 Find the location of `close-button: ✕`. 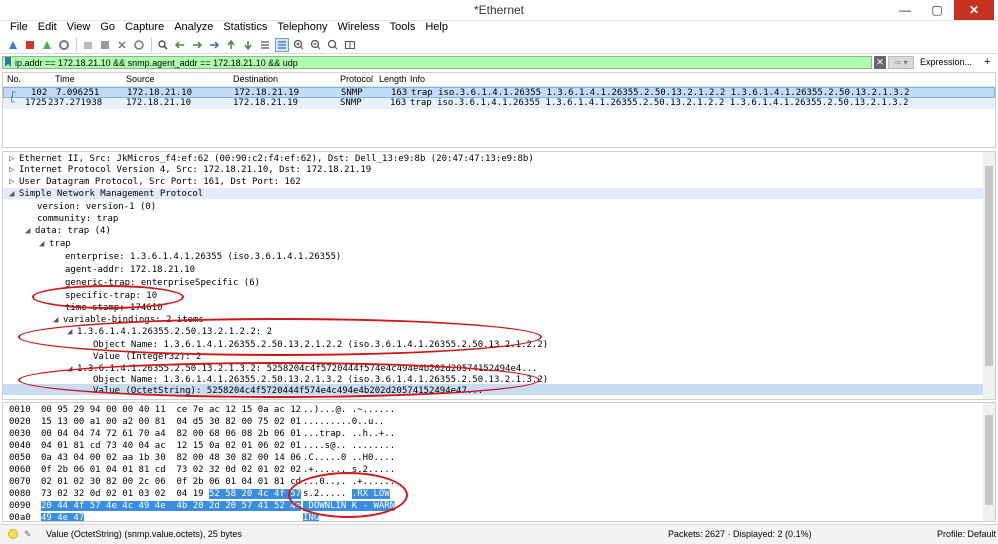

close-button: ✕ is located at coordinates (974, 10).